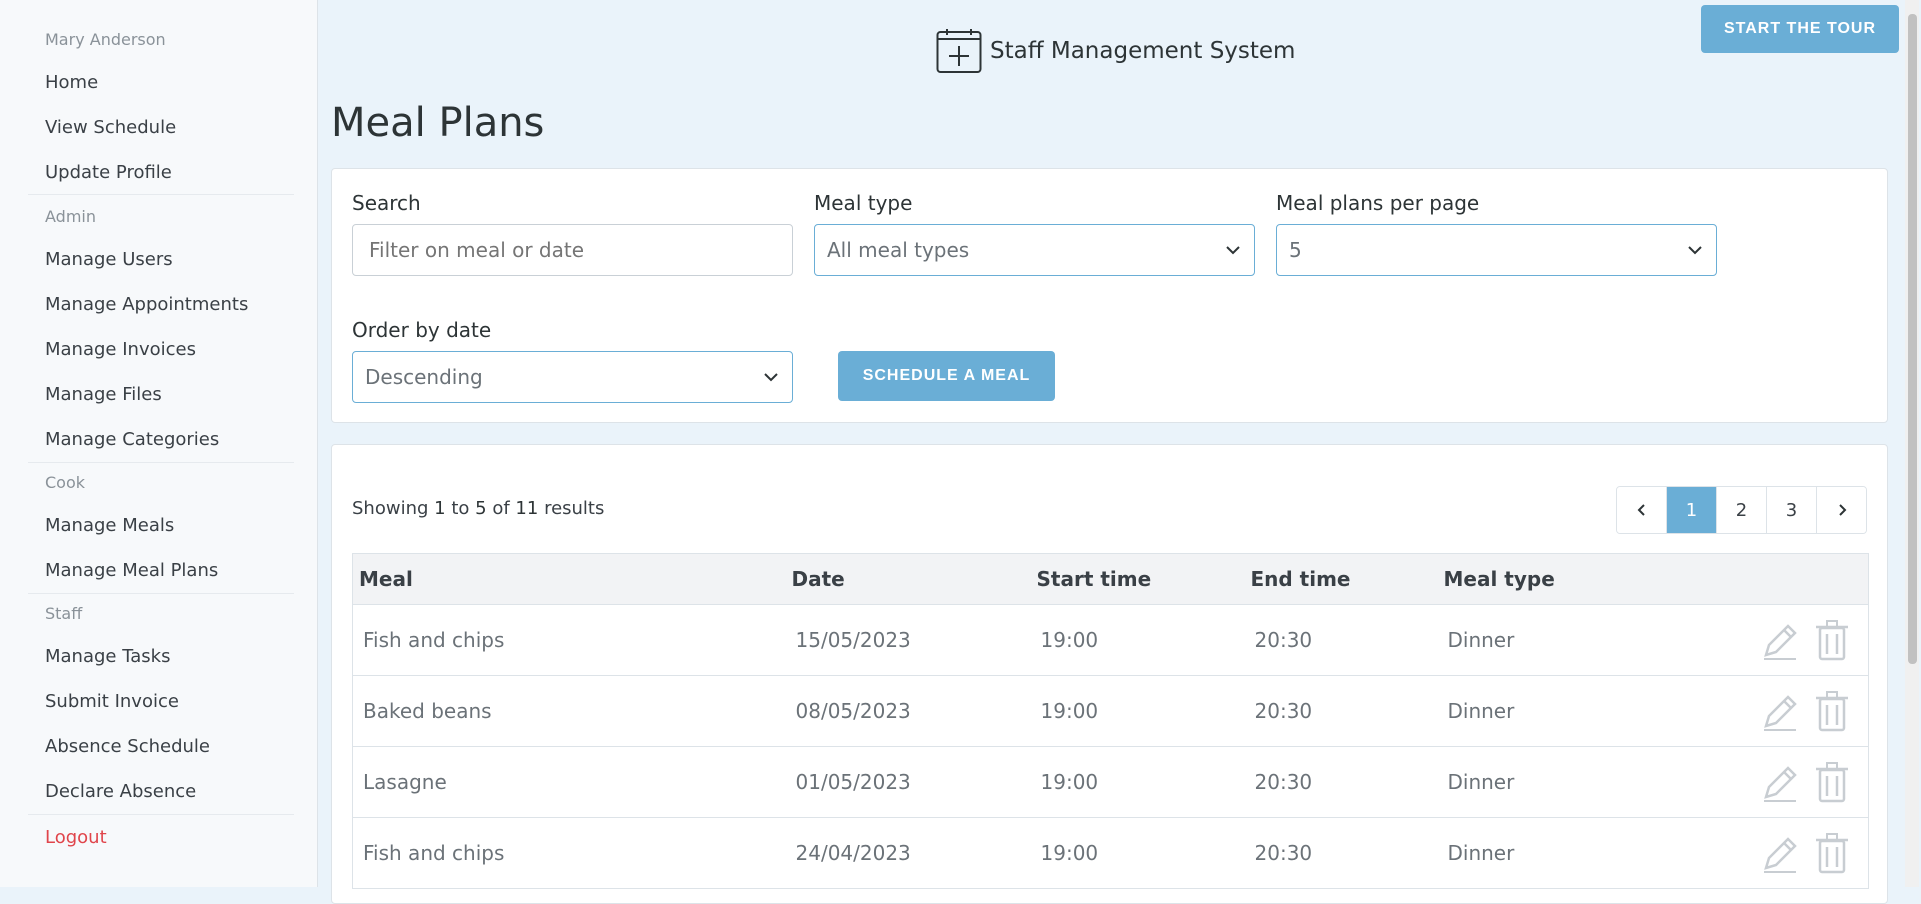 Image resolution: width=1921 pixels, height=904 pixels. I want to click on nav-manage-files: Manage Files, so click(103, 394).